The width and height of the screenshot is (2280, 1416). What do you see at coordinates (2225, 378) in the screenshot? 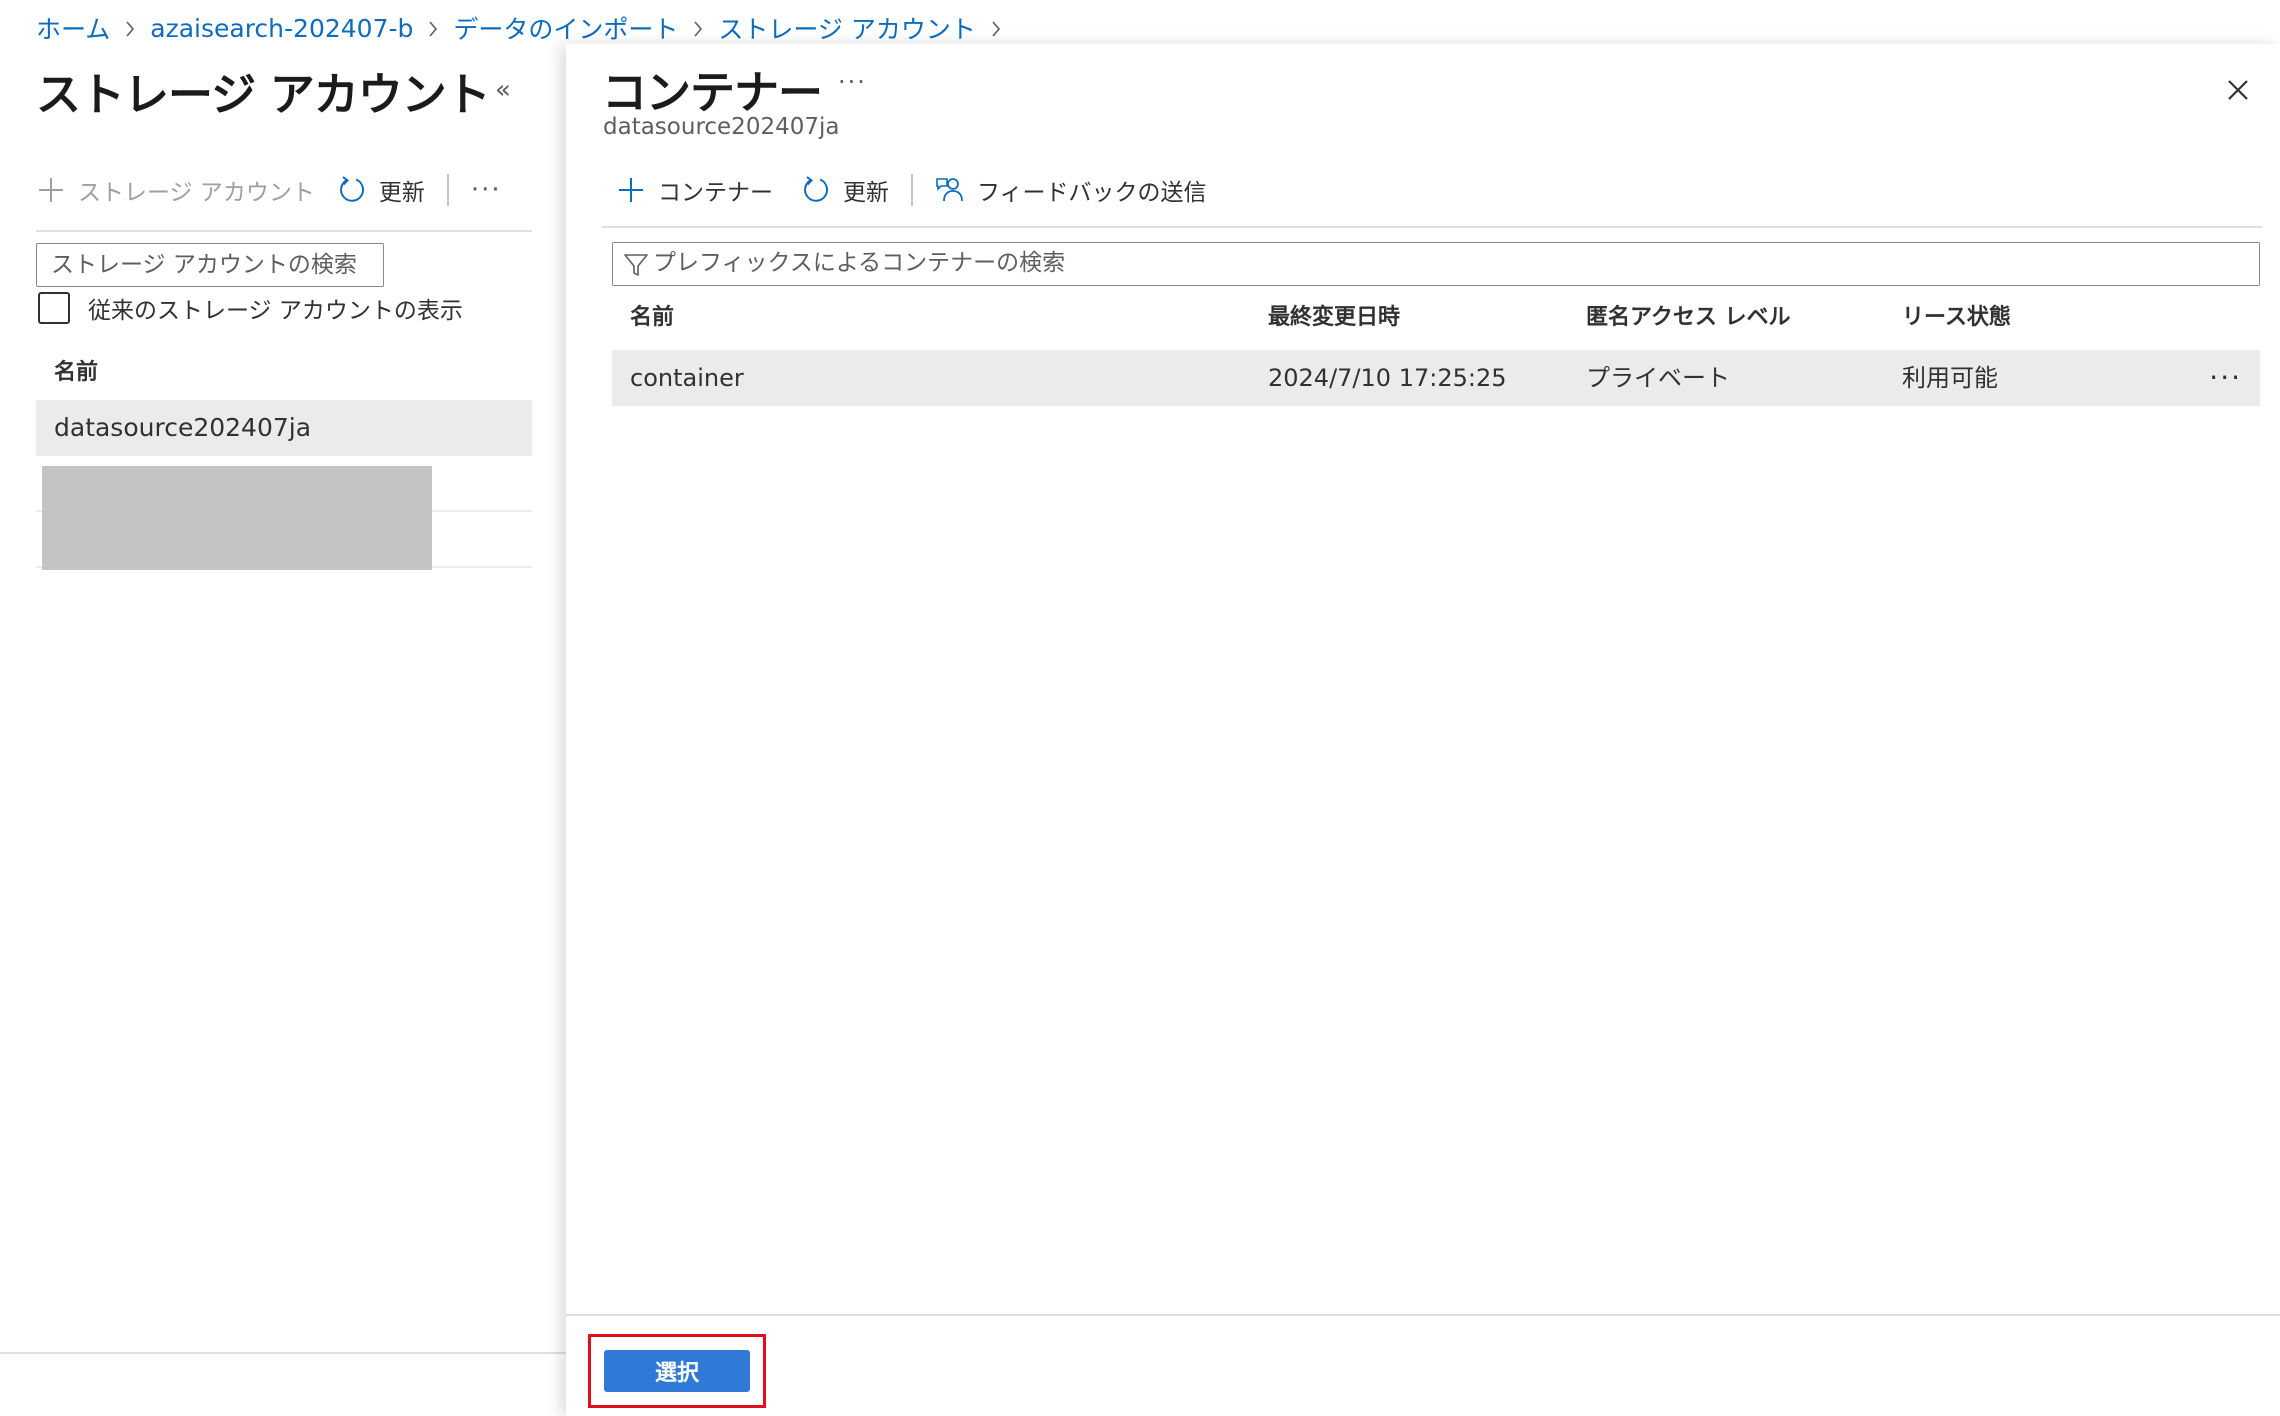
I see `row-more-button: ···` at bounding box center [2225, 378].